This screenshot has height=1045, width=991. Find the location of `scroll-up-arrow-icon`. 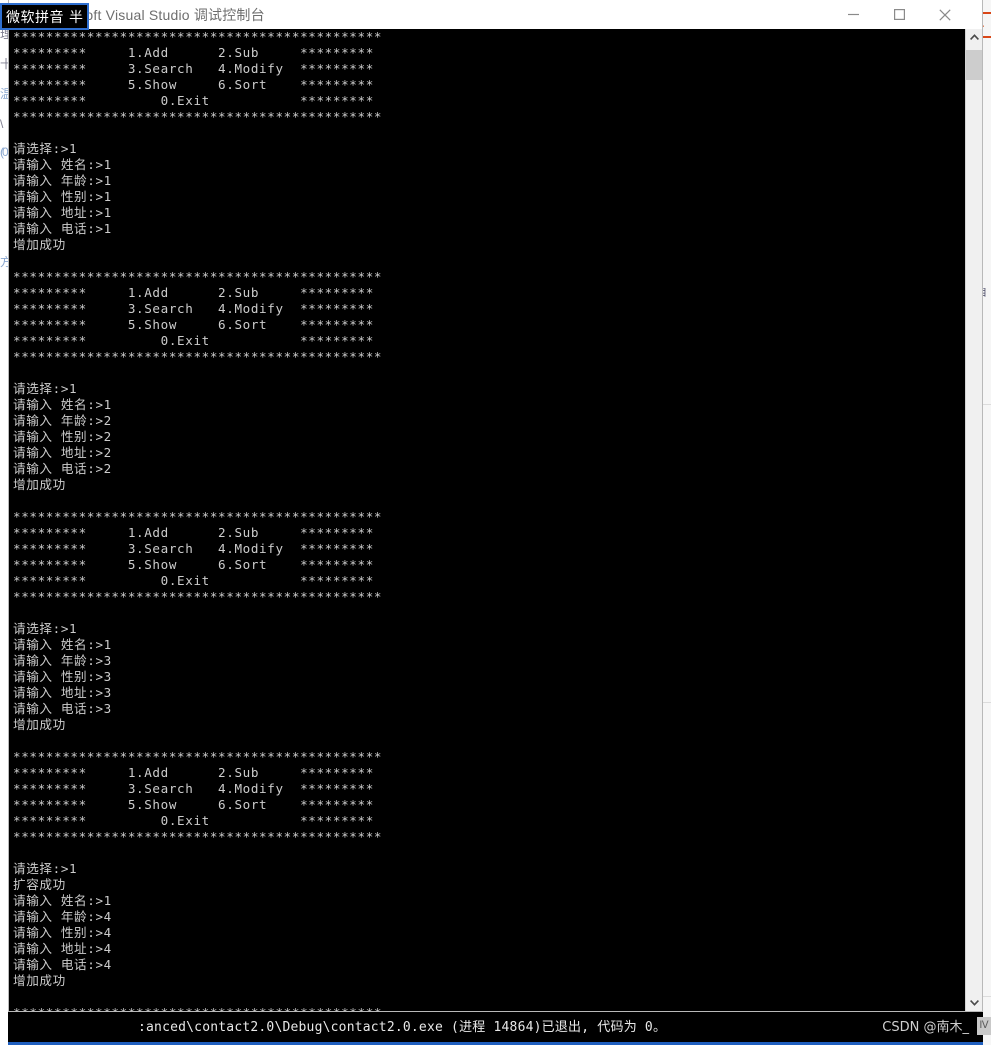

scroll-up-arrow-icon is located at coordinates (974, 37).